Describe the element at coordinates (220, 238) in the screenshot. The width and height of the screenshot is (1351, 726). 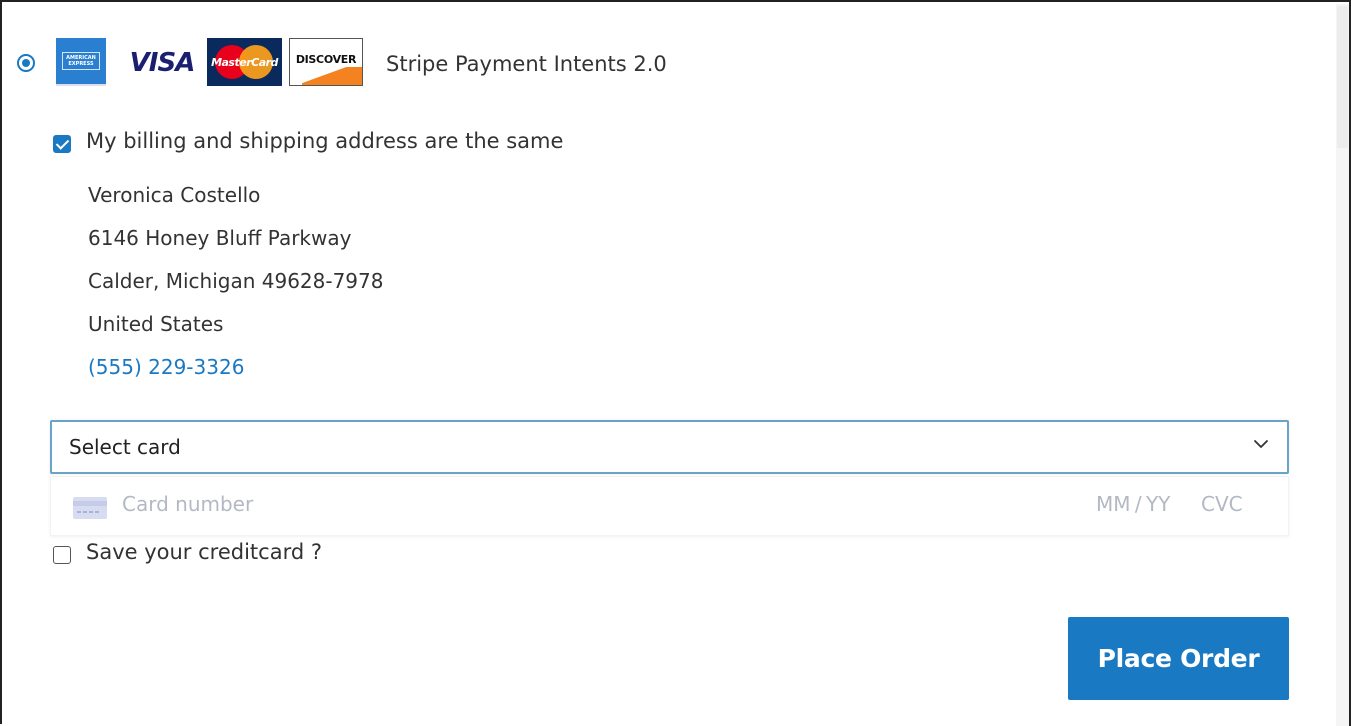
I see `address-street: 6146 Honey Bluff Parkway` at that location.